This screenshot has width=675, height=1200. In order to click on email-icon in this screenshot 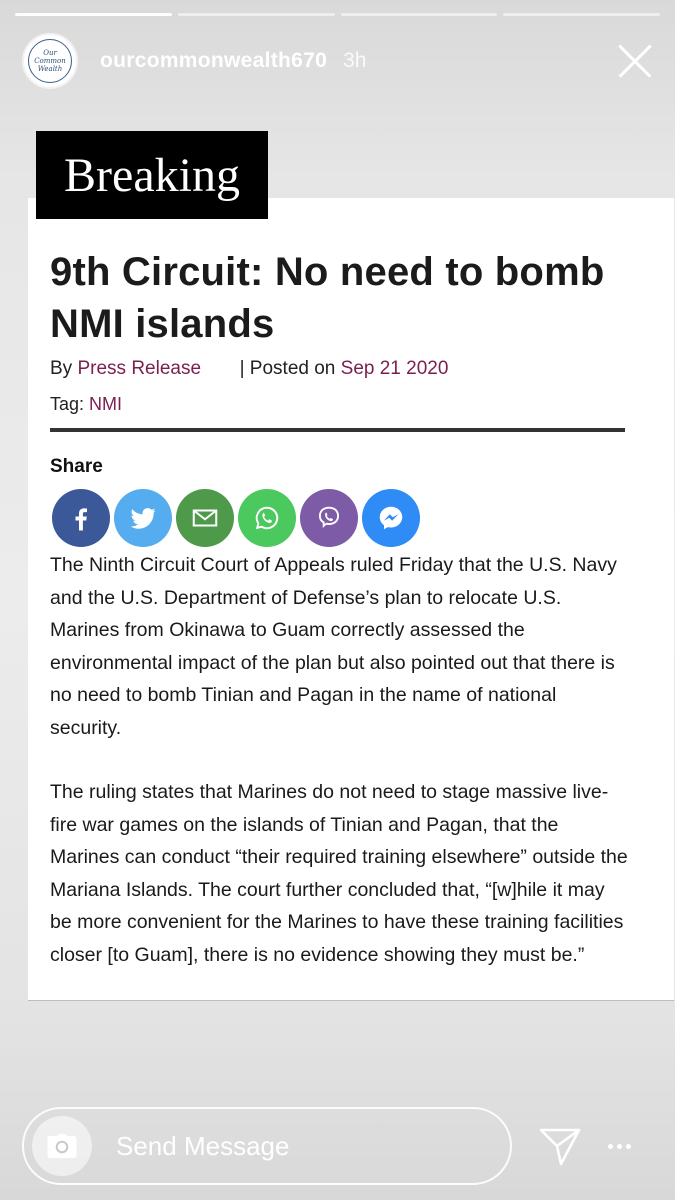, I will do `click(205, 518)`.